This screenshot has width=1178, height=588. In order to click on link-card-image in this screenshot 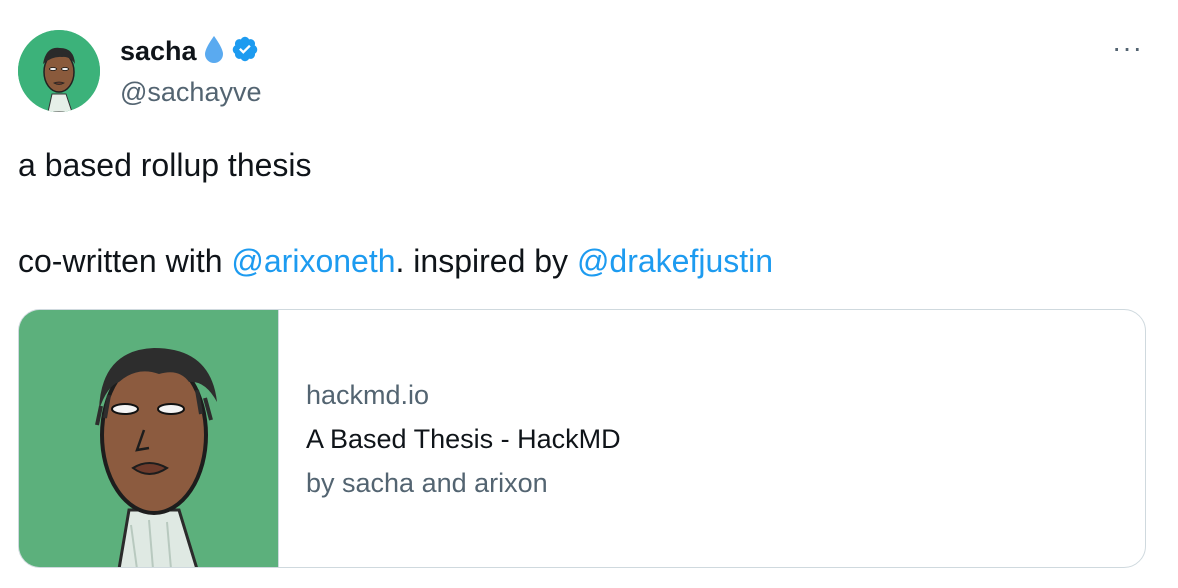, I will do `click(149, 438)`.